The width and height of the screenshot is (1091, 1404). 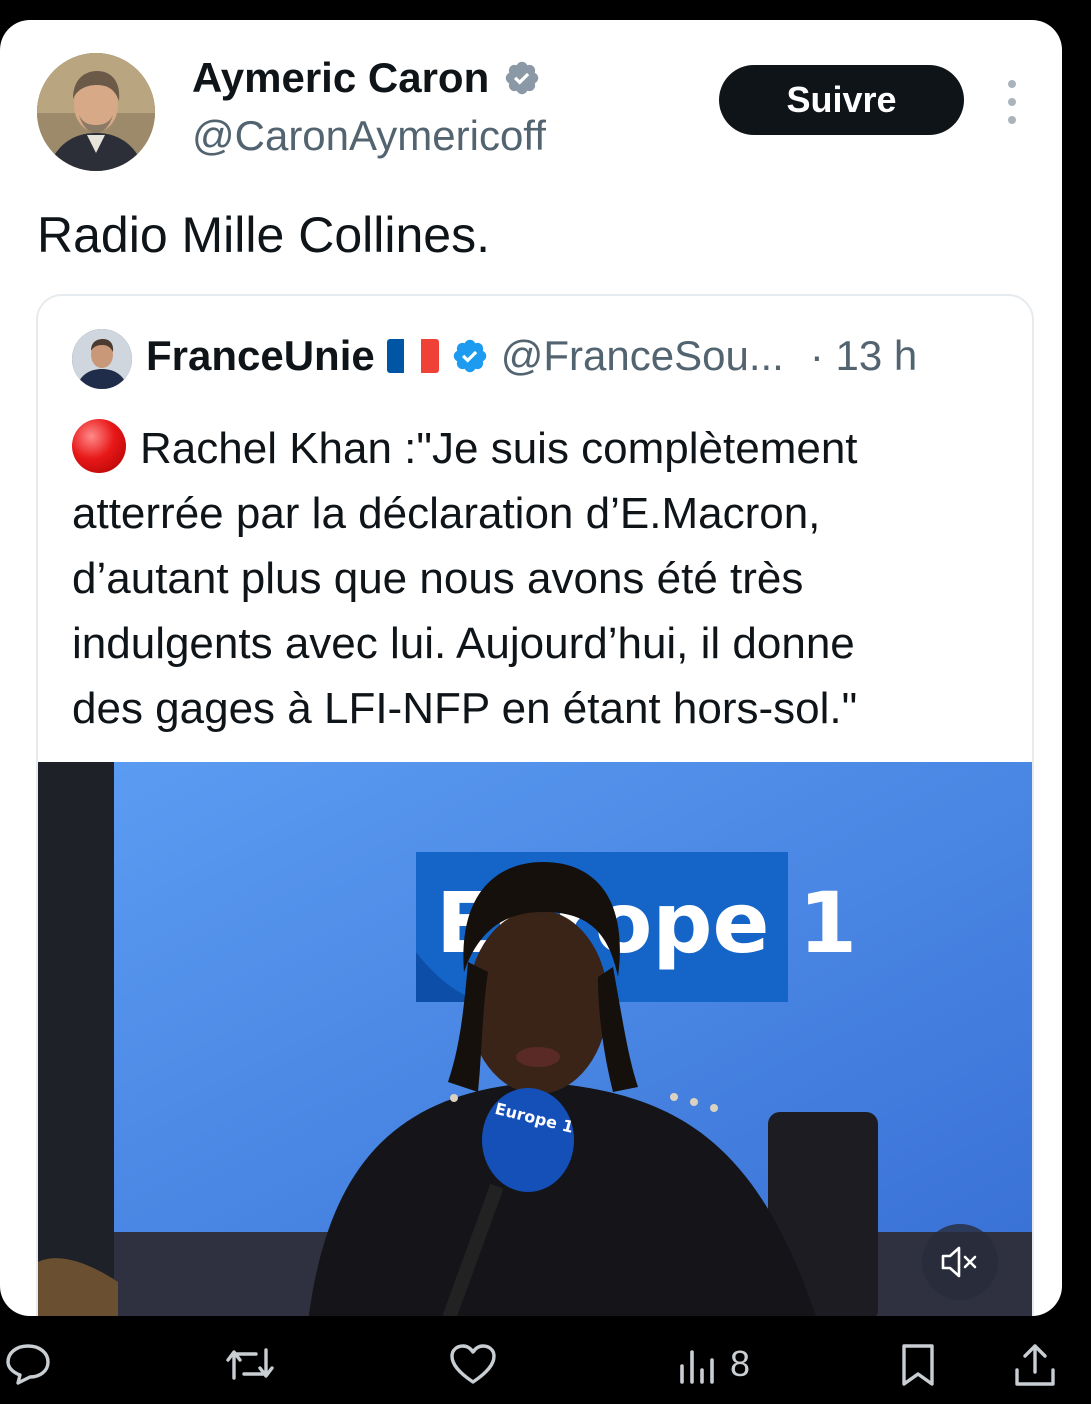 I want to click on tweet-actions-bar: 8, so click(x=545, y=1360).